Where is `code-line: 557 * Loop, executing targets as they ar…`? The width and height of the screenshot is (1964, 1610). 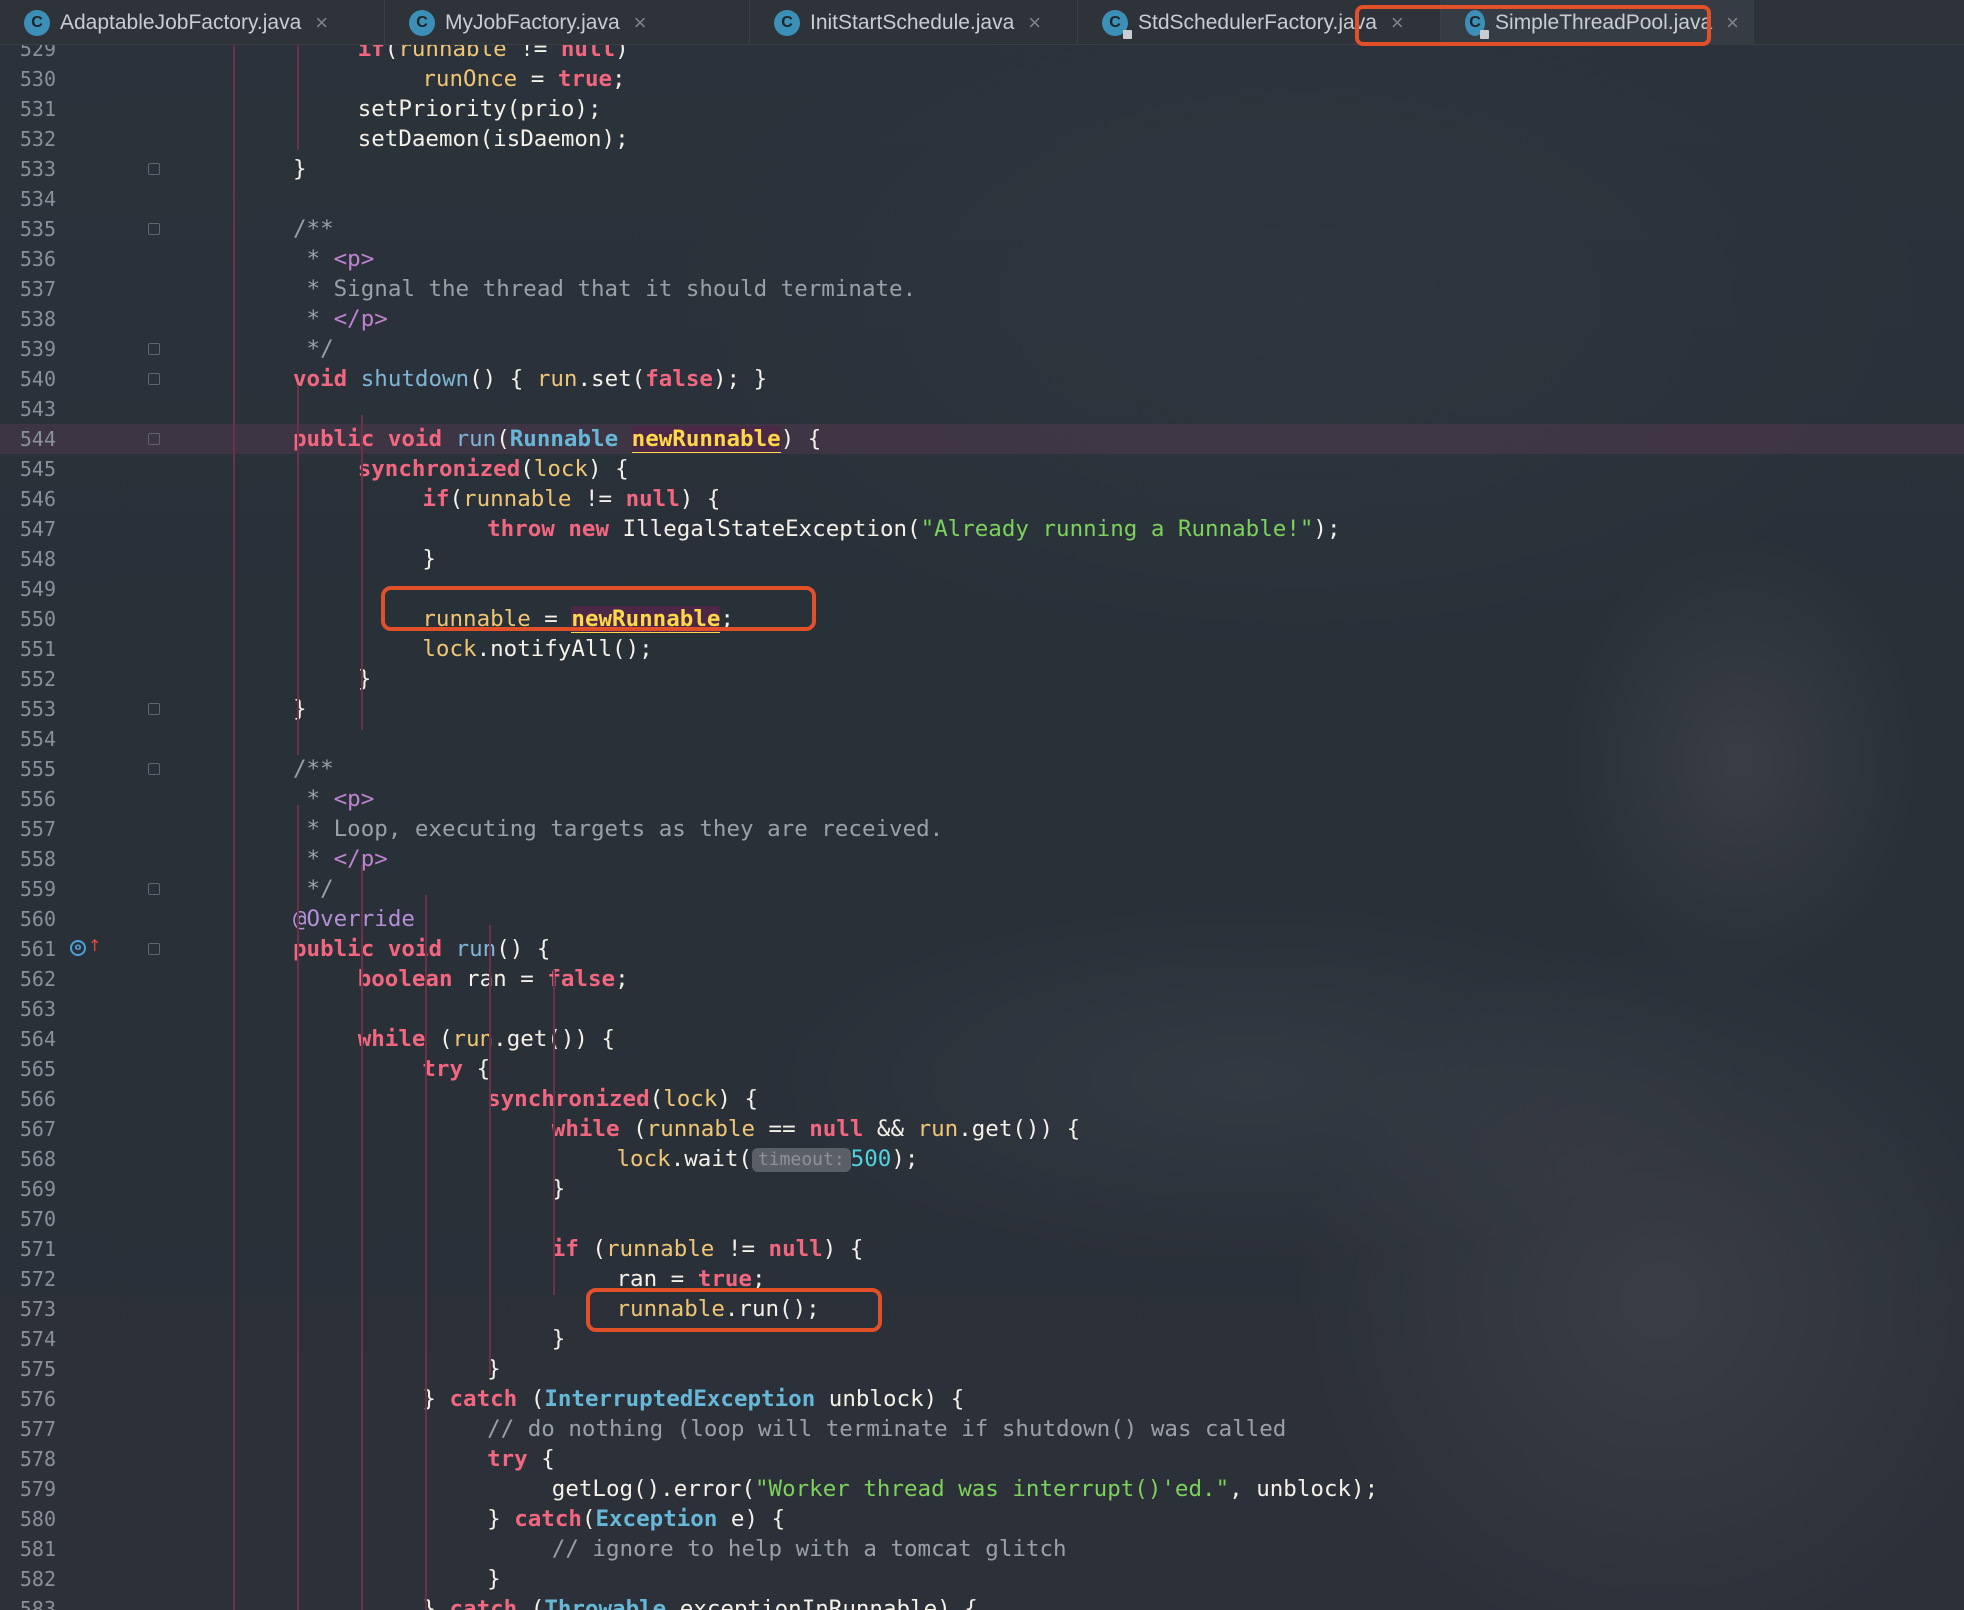 code-line: 557 * Loop, executing targets as they ar… is located at coordinates (982, 829).